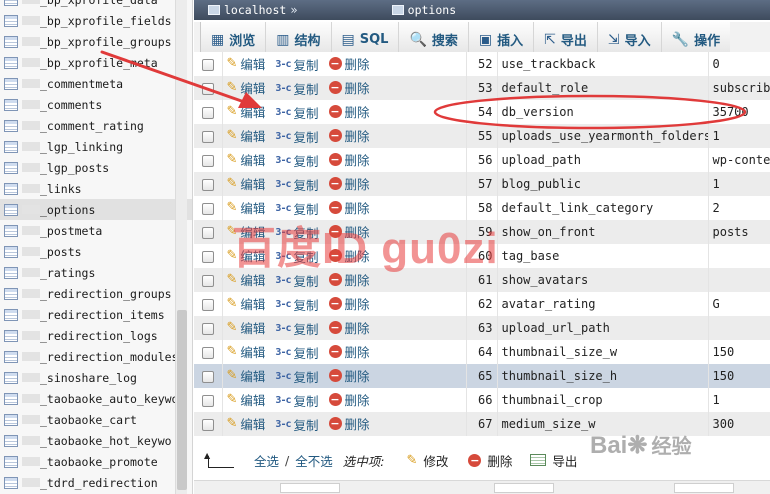  What do you see at coordinates (96, 104) in the screenshot?
I see `sidebar-item: _comments` at bounding box center [96, 104].